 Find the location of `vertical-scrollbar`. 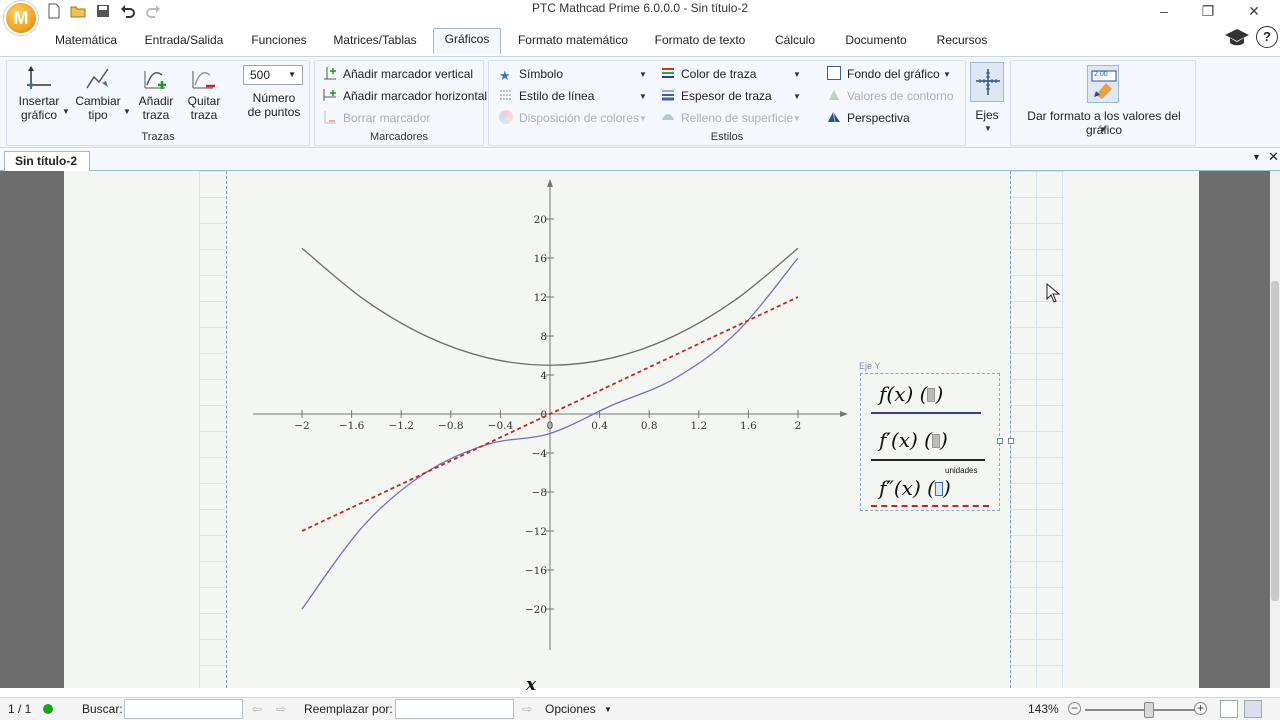

vertical-scrollbar is located at coordinates (1275, 429).